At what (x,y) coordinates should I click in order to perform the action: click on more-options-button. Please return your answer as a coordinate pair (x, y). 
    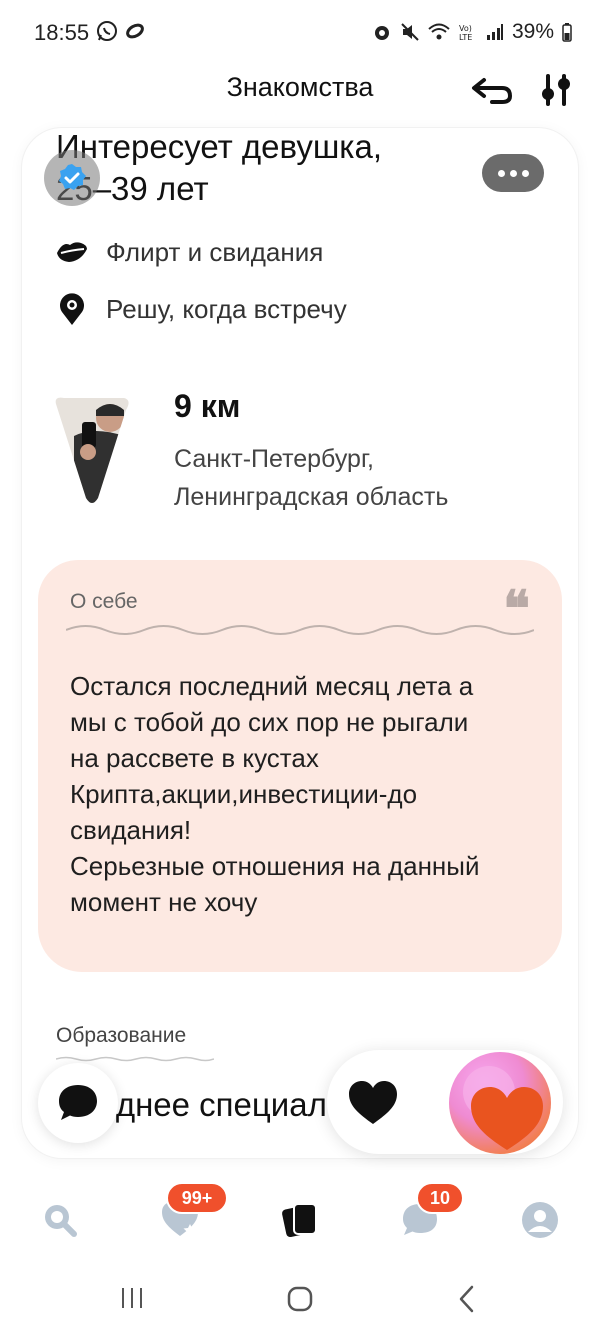
    Looking at the image, I should click on (513, 173).